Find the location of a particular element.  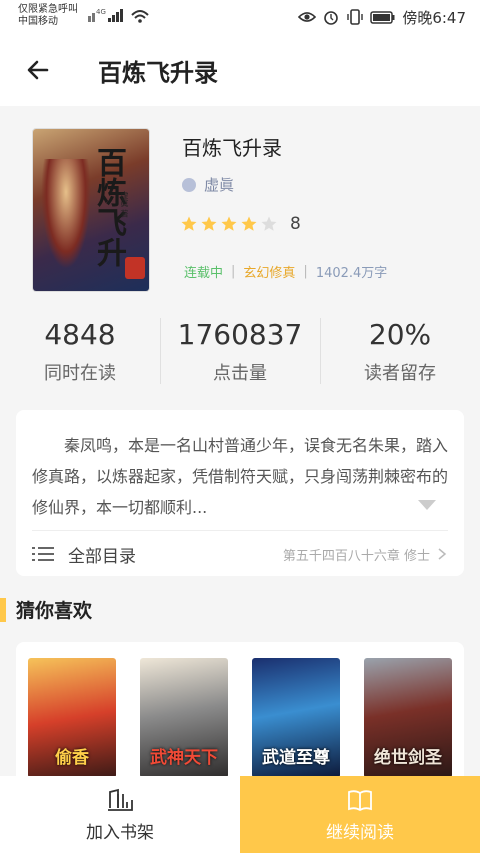

book-cover-art: 百炼飞升 虚眞 著 is located at coordinates (91, 210).